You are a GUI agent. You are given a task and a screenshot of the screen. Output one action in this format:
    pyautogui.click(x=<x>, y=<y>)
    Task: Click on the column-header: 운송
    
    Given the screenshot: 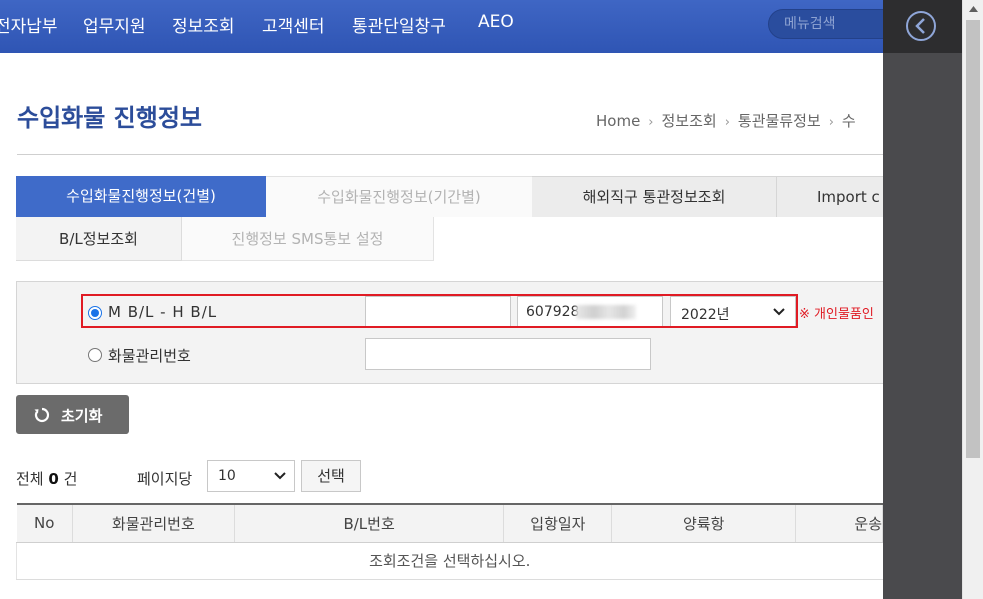 What is the action you would take?
    pyautogui.click(x=839, y=523)
    